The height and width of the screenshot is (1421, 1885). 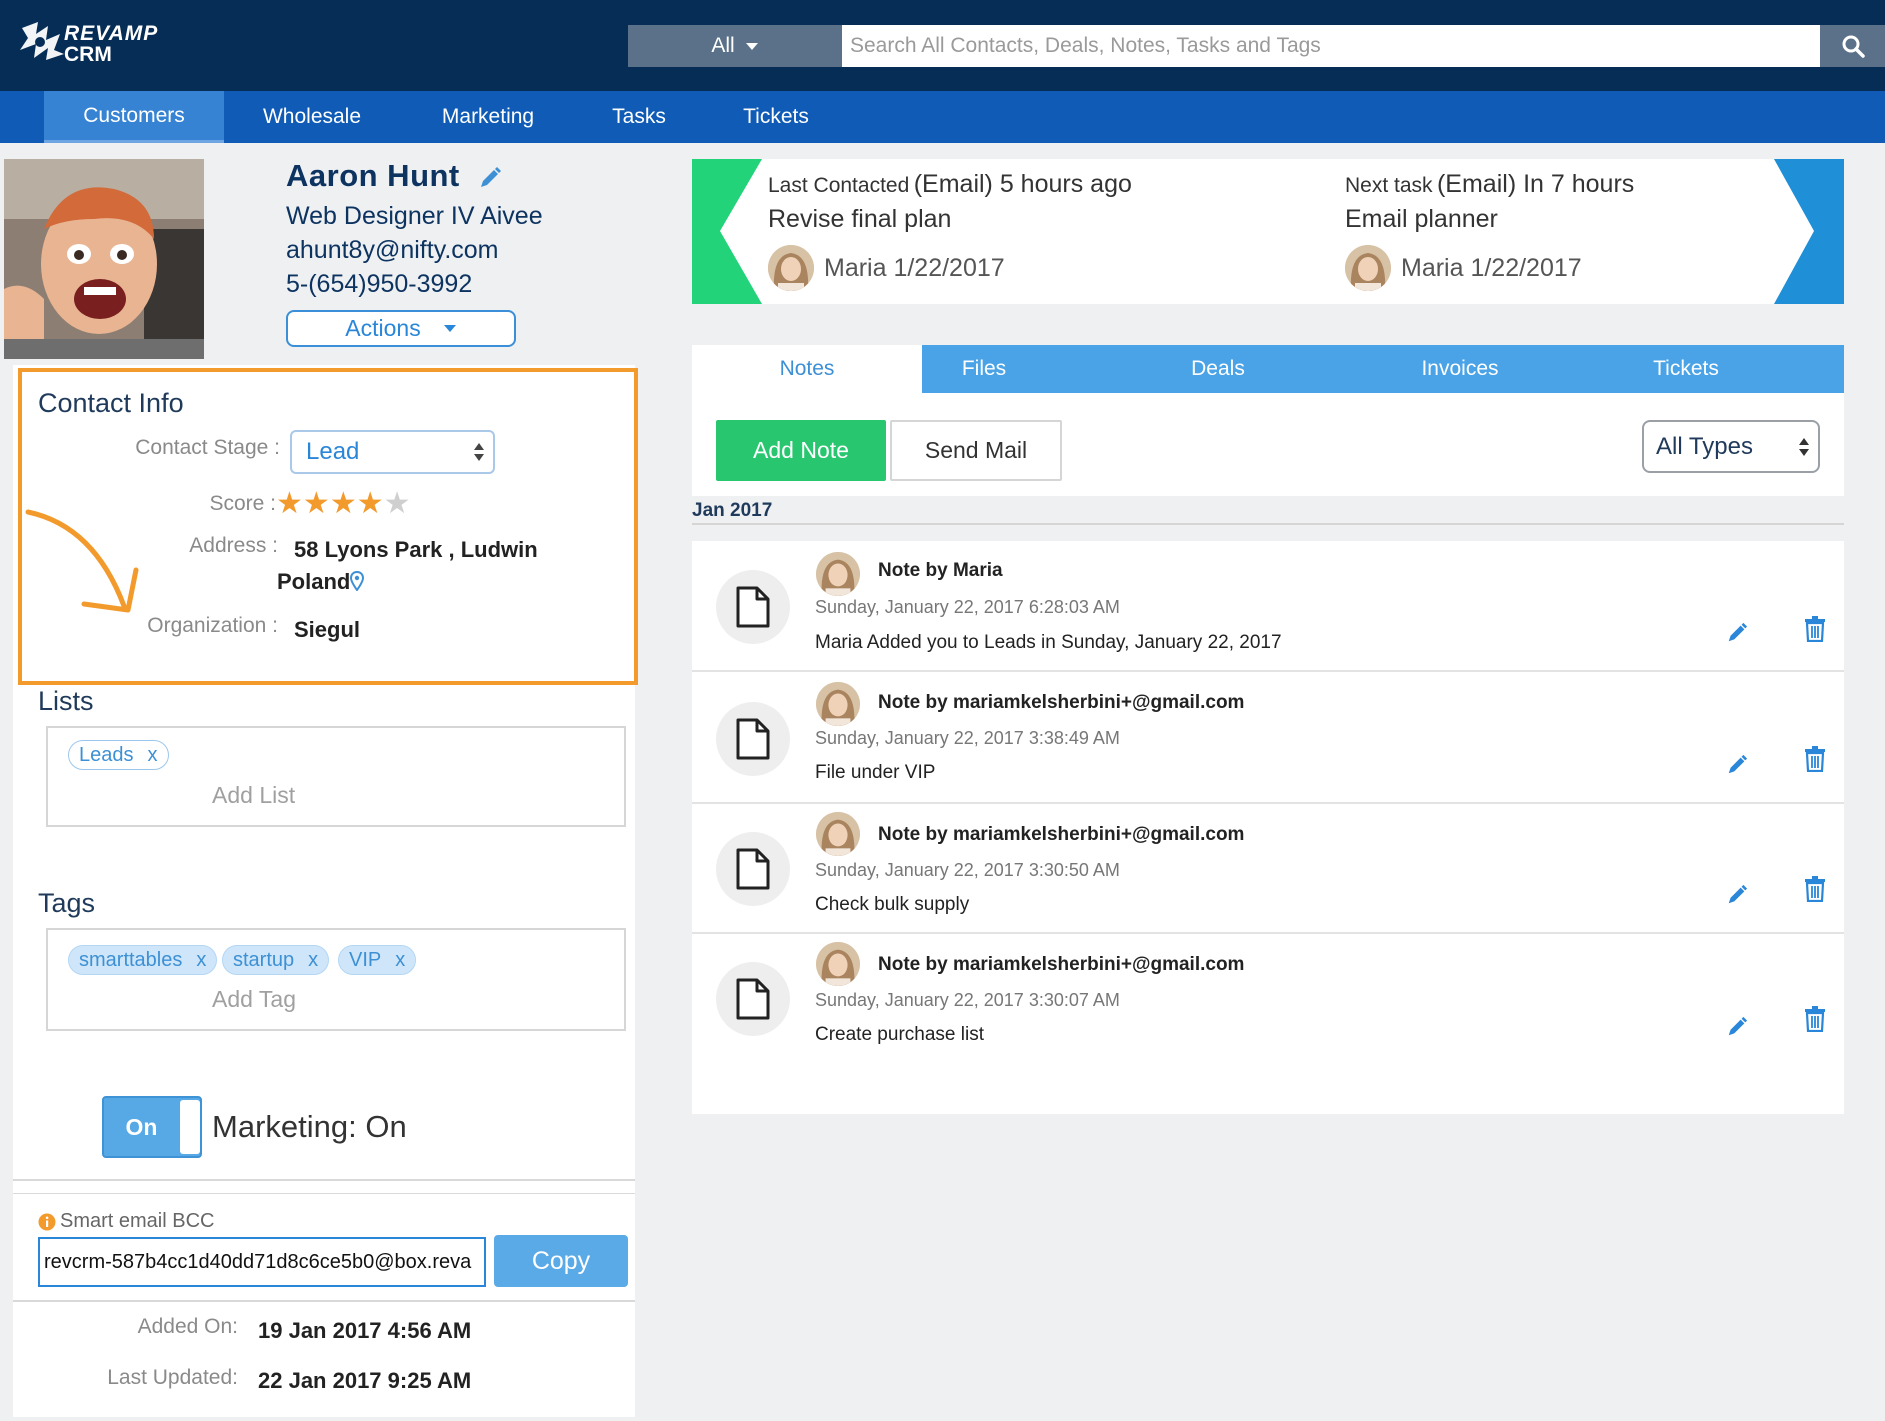 I want to click on tag-chip: startup x, so click(x=276, y=960).